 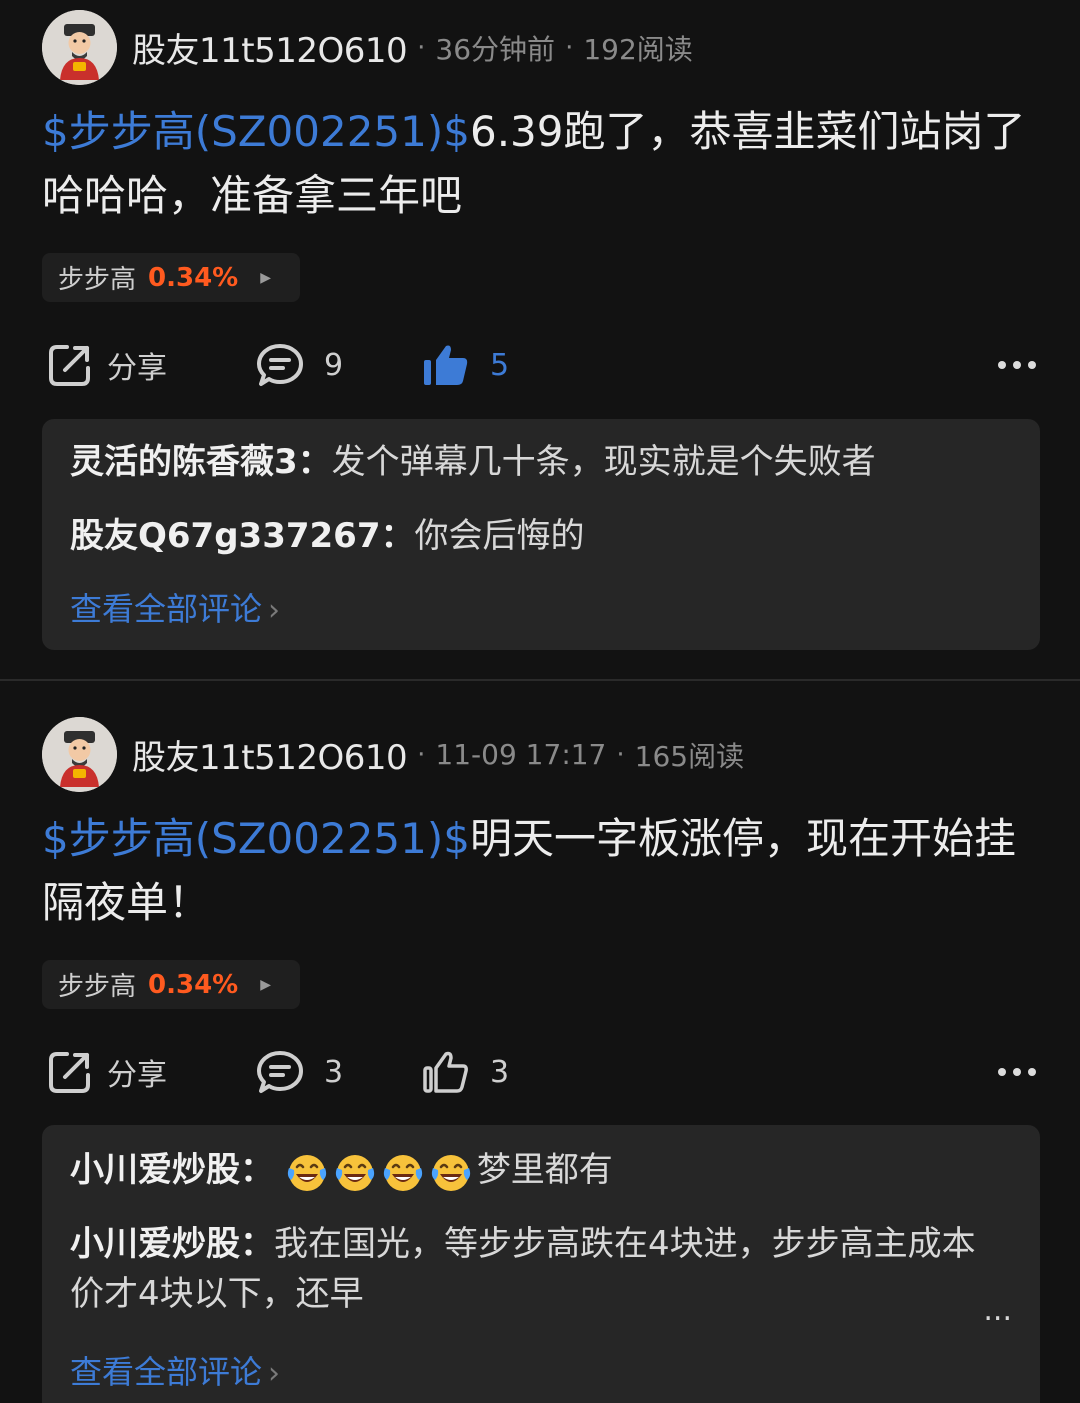 What do you see at coordinates (542, 871) in the screenshot?
I see `post-content: $步步高(SZ002251)$明天一字板涨停，现在开始挂隔夜单！` at bounding box center [542, 871].